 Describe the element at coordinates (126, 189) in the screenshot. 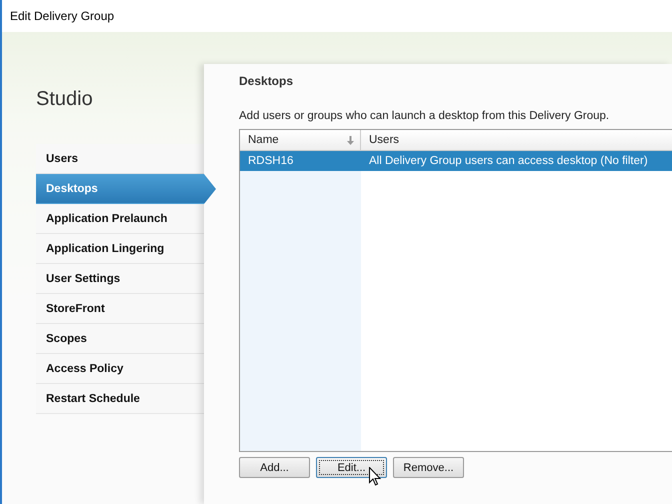

I see `sidebar-item: Desktops` at that location.